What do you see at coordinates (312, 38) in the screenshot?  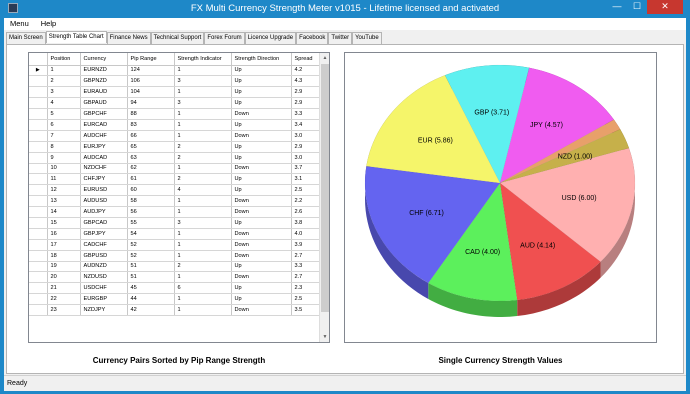 I see `tab-facebook: Facebook` at bounding box center [312, 38].